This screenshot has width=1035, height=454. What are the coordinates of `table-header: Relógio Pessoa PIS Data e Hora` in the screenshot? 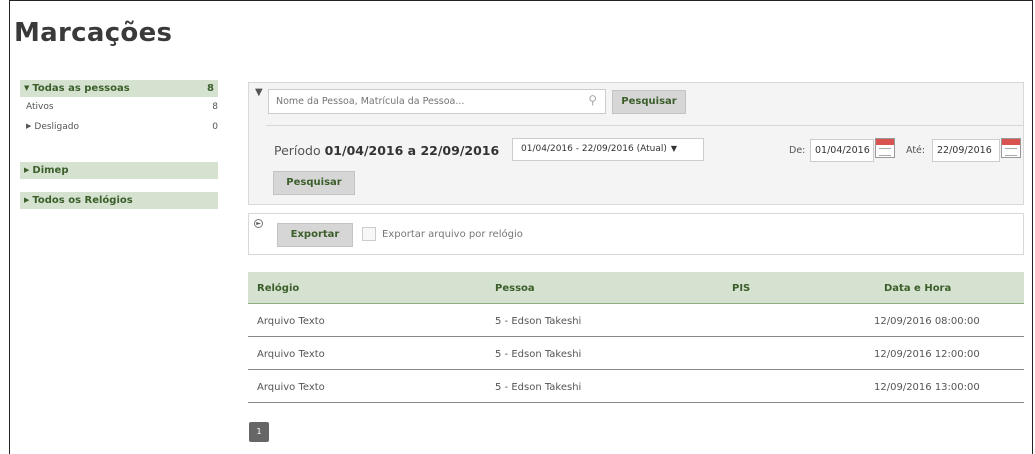 It's located at (636, 288).